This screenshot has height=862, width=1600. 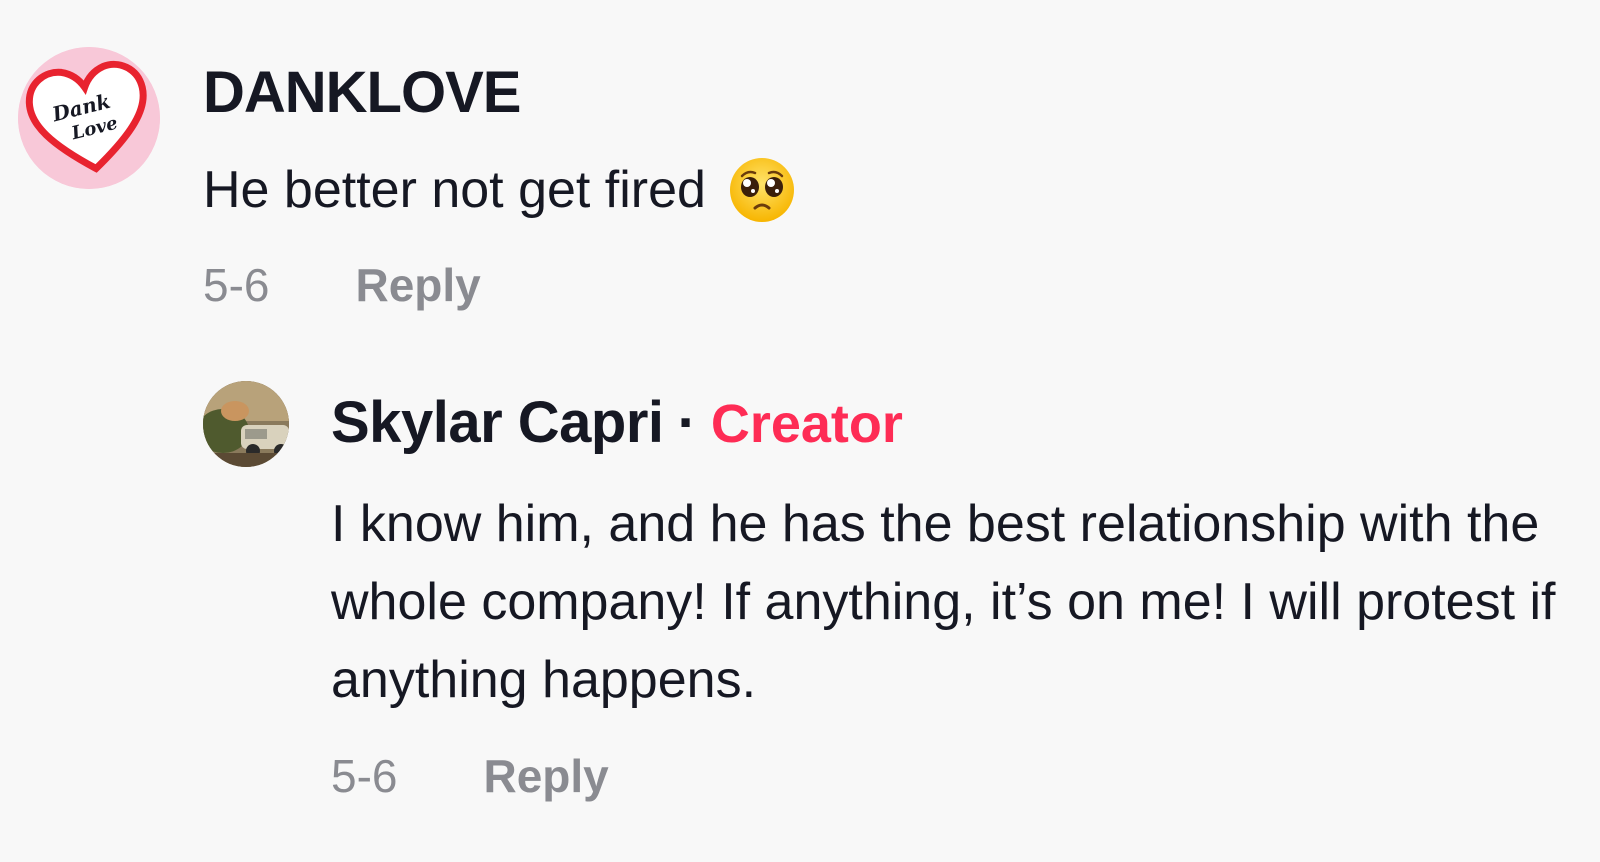 I want to click on dank-love-heart-icon: Dank Love, so click(x=89, y=118).